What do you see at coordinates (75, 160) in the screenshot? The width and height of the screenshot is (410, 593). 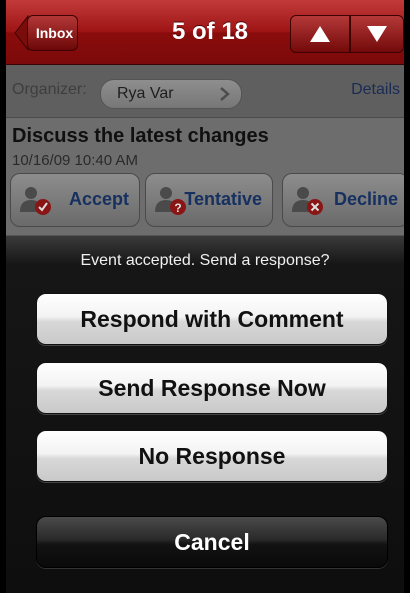 I see `event-datetime: 10/16/09 10:40 AM` at bounding box center [75, 160].